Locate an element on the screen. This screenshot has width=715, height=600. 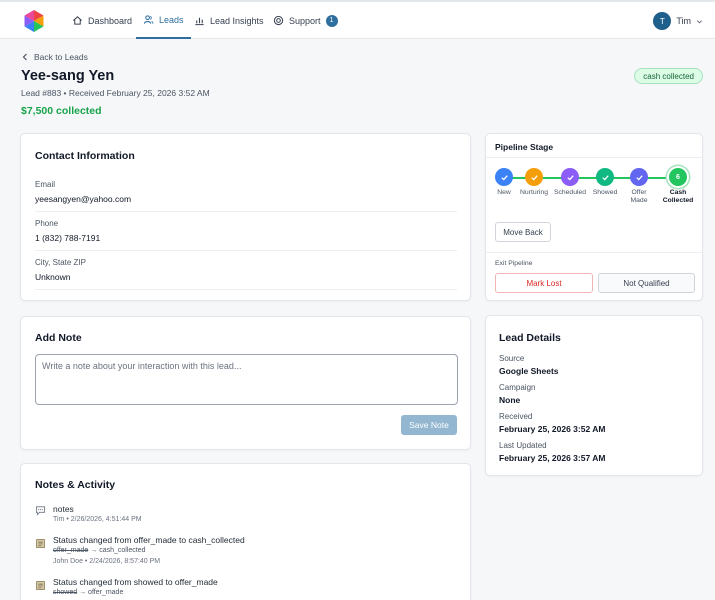
page-title: Yee-sang Yen is located at coordinates (68, 76).